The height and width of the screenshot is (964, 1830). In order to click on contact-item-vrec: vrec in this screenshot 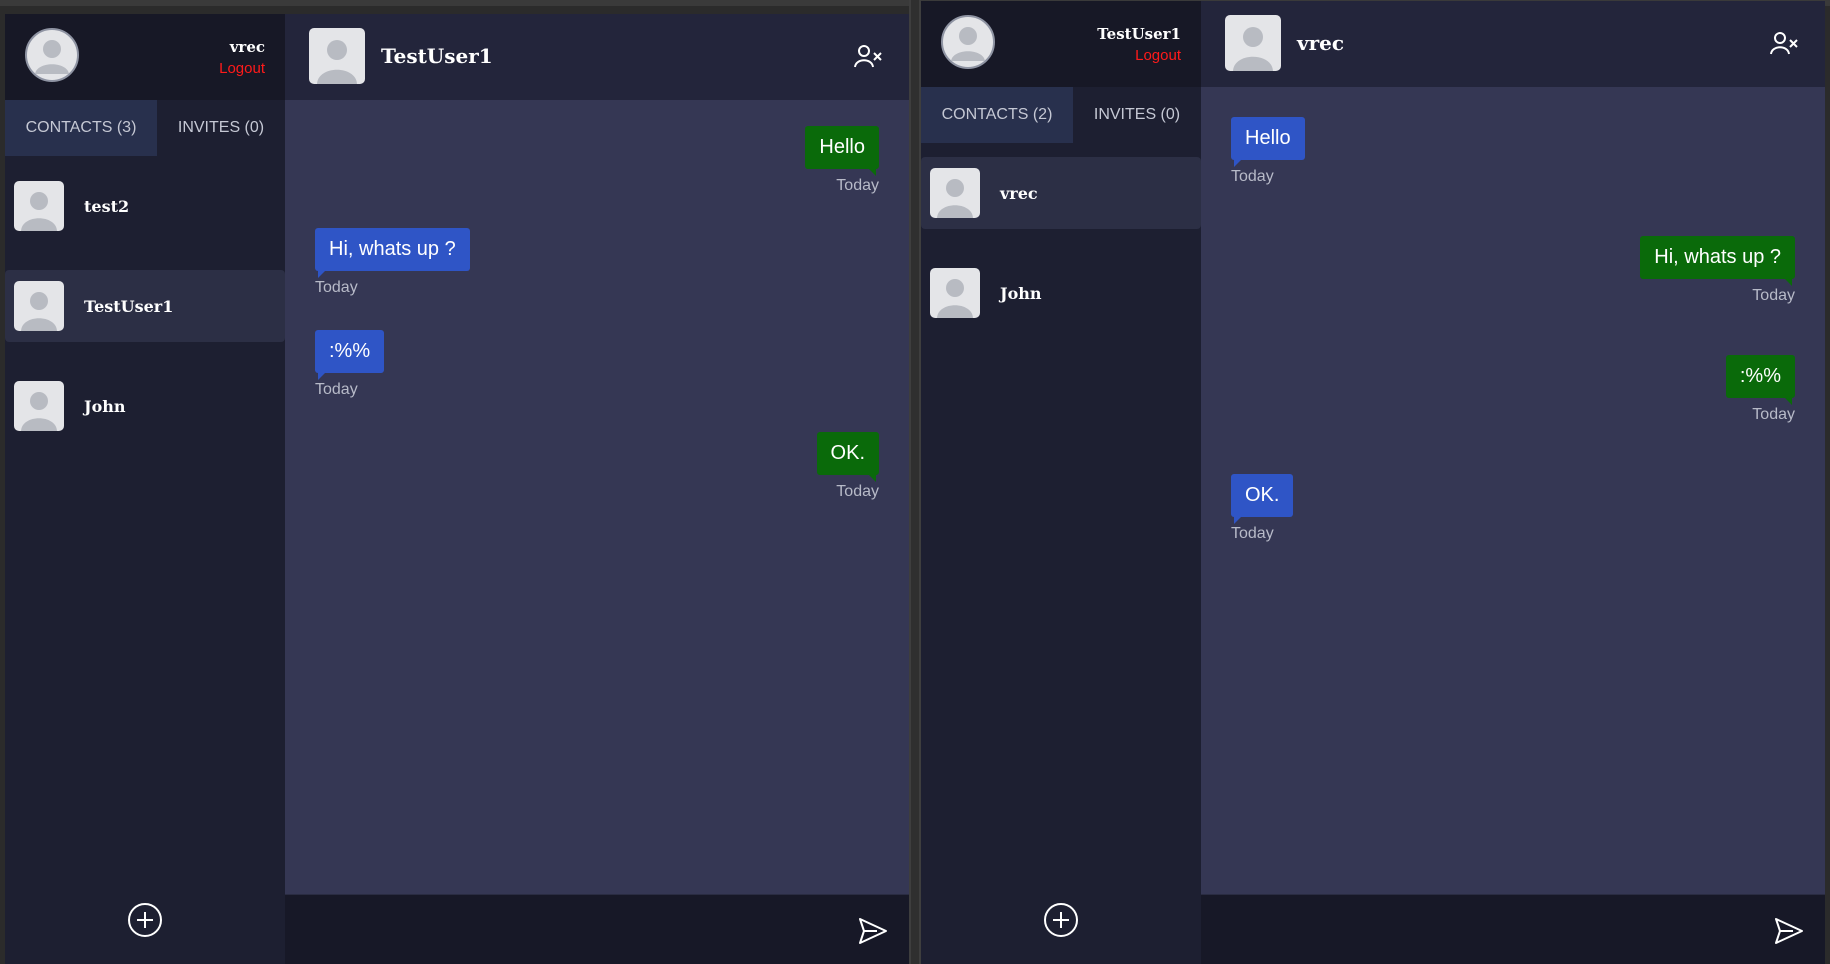, I will do `click(1061, 193)`.